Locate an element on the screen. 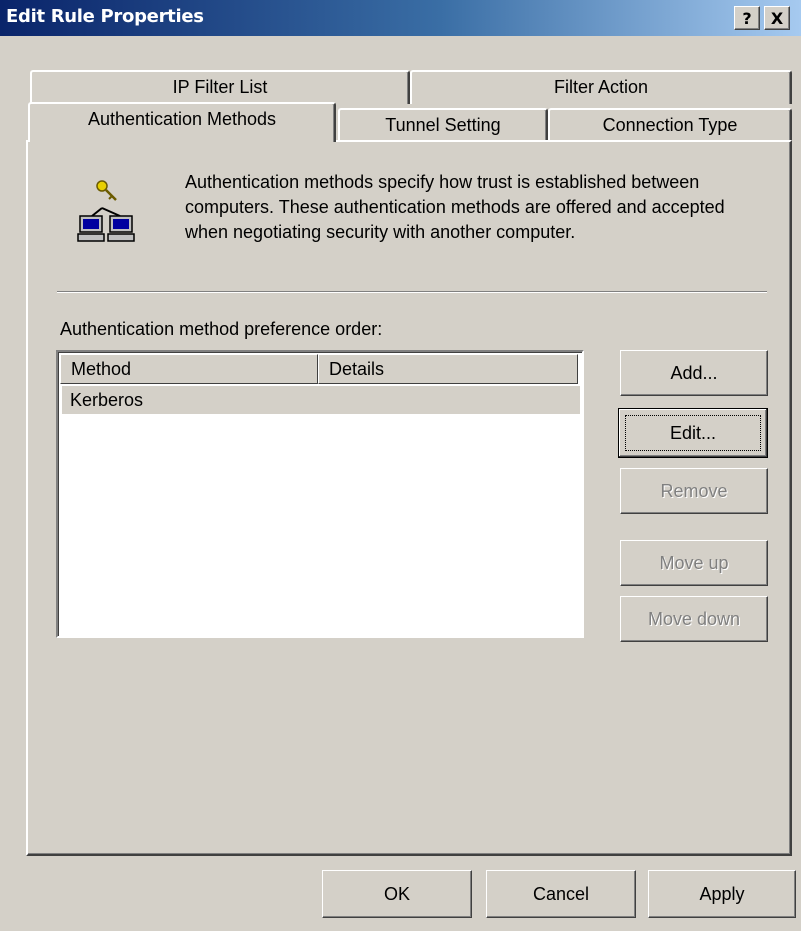 This screenshot has height=931, width=801. tab-label: IP Filter List is located at coordinates (220, 87).